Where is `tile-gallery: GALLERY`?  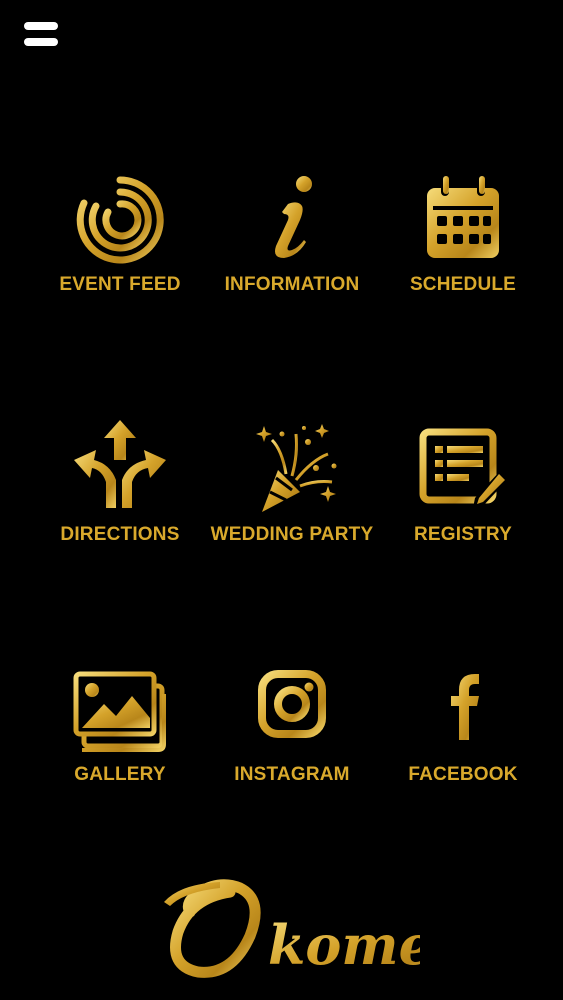 tile-gallery: GALLERY is located at coordinates (120, 753).